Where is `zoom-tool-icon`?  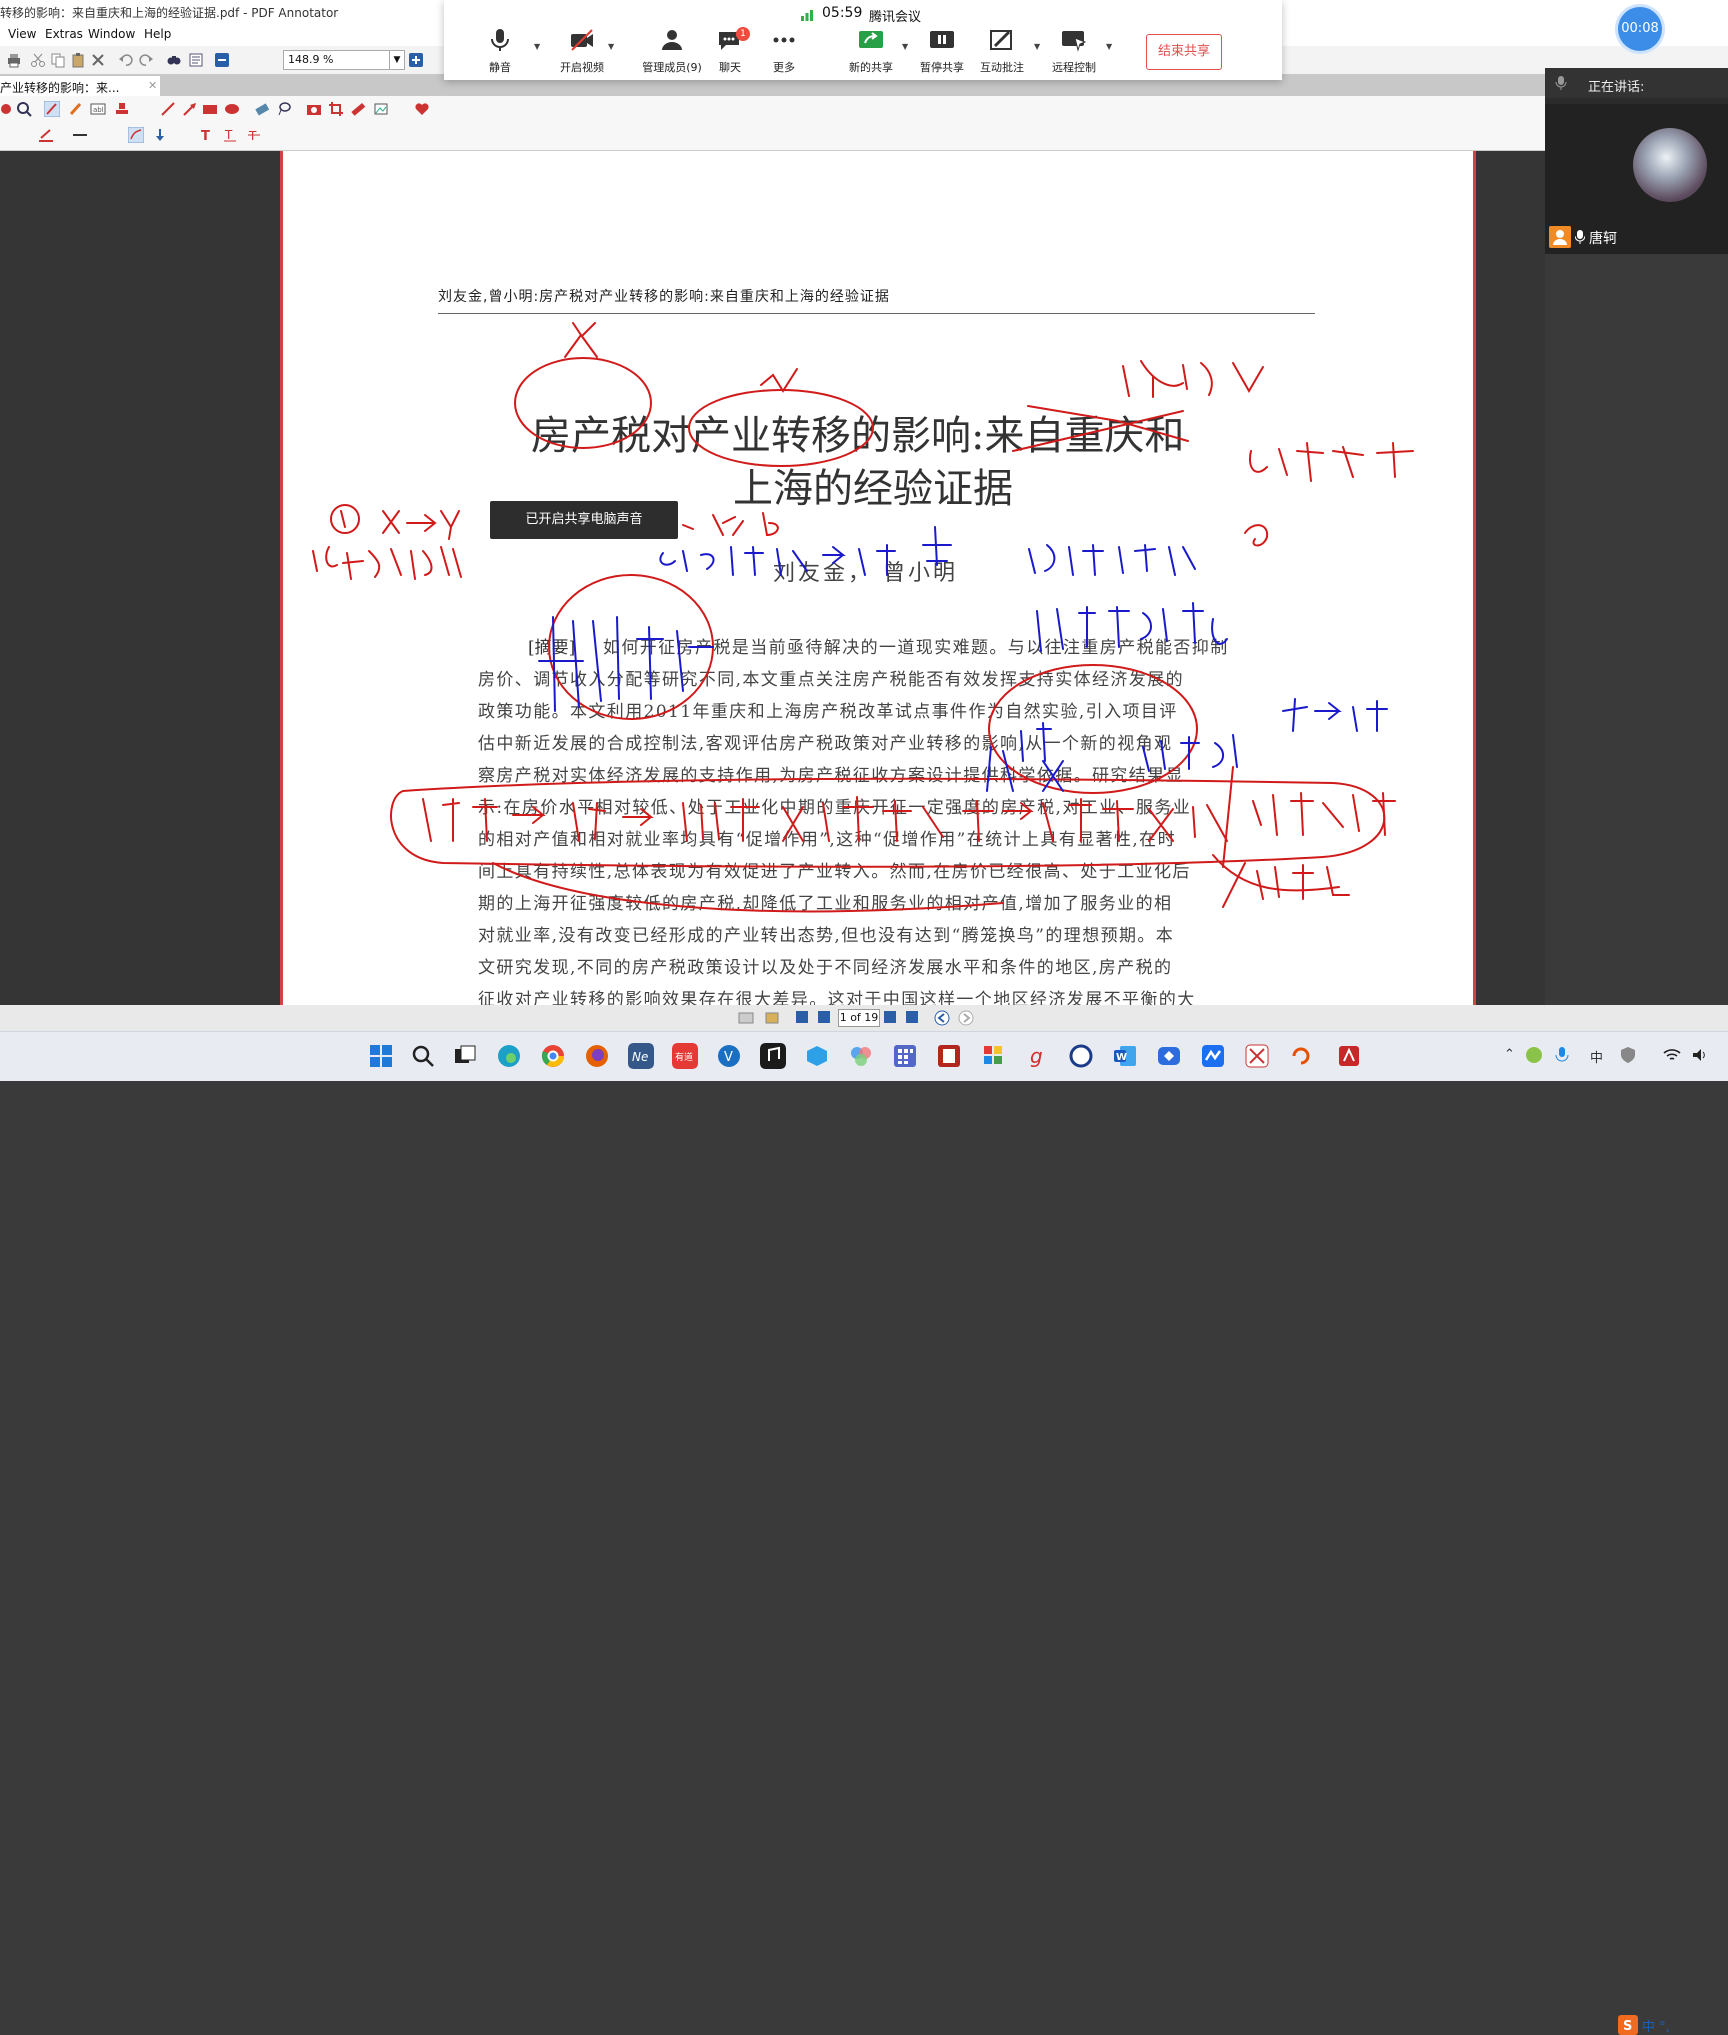 zoom-tool-icon is located at coordinates (24, 109).